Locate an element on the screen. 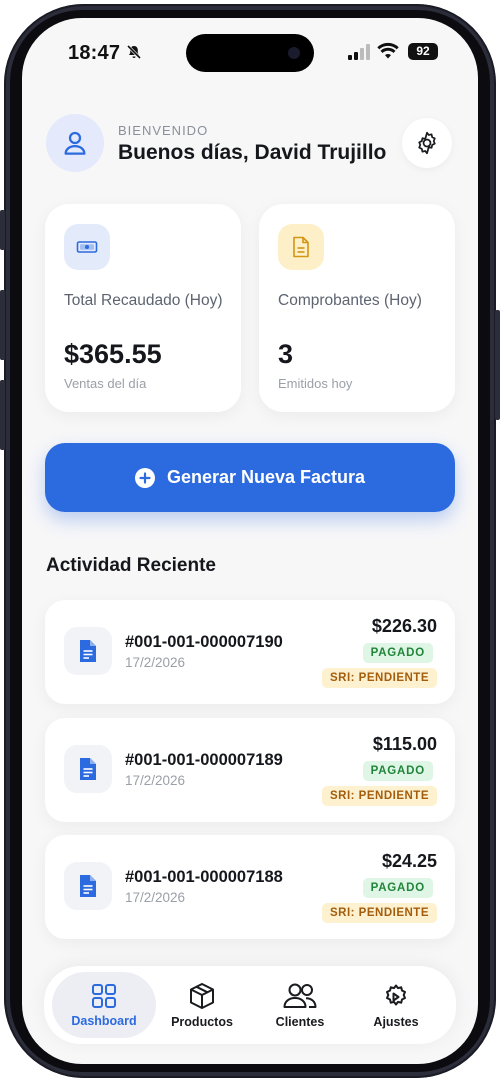 The height and width of the screenshot is (1082, 500). welcome-eyebrow: BIENVENIDO is located at coordinates (163, 130).